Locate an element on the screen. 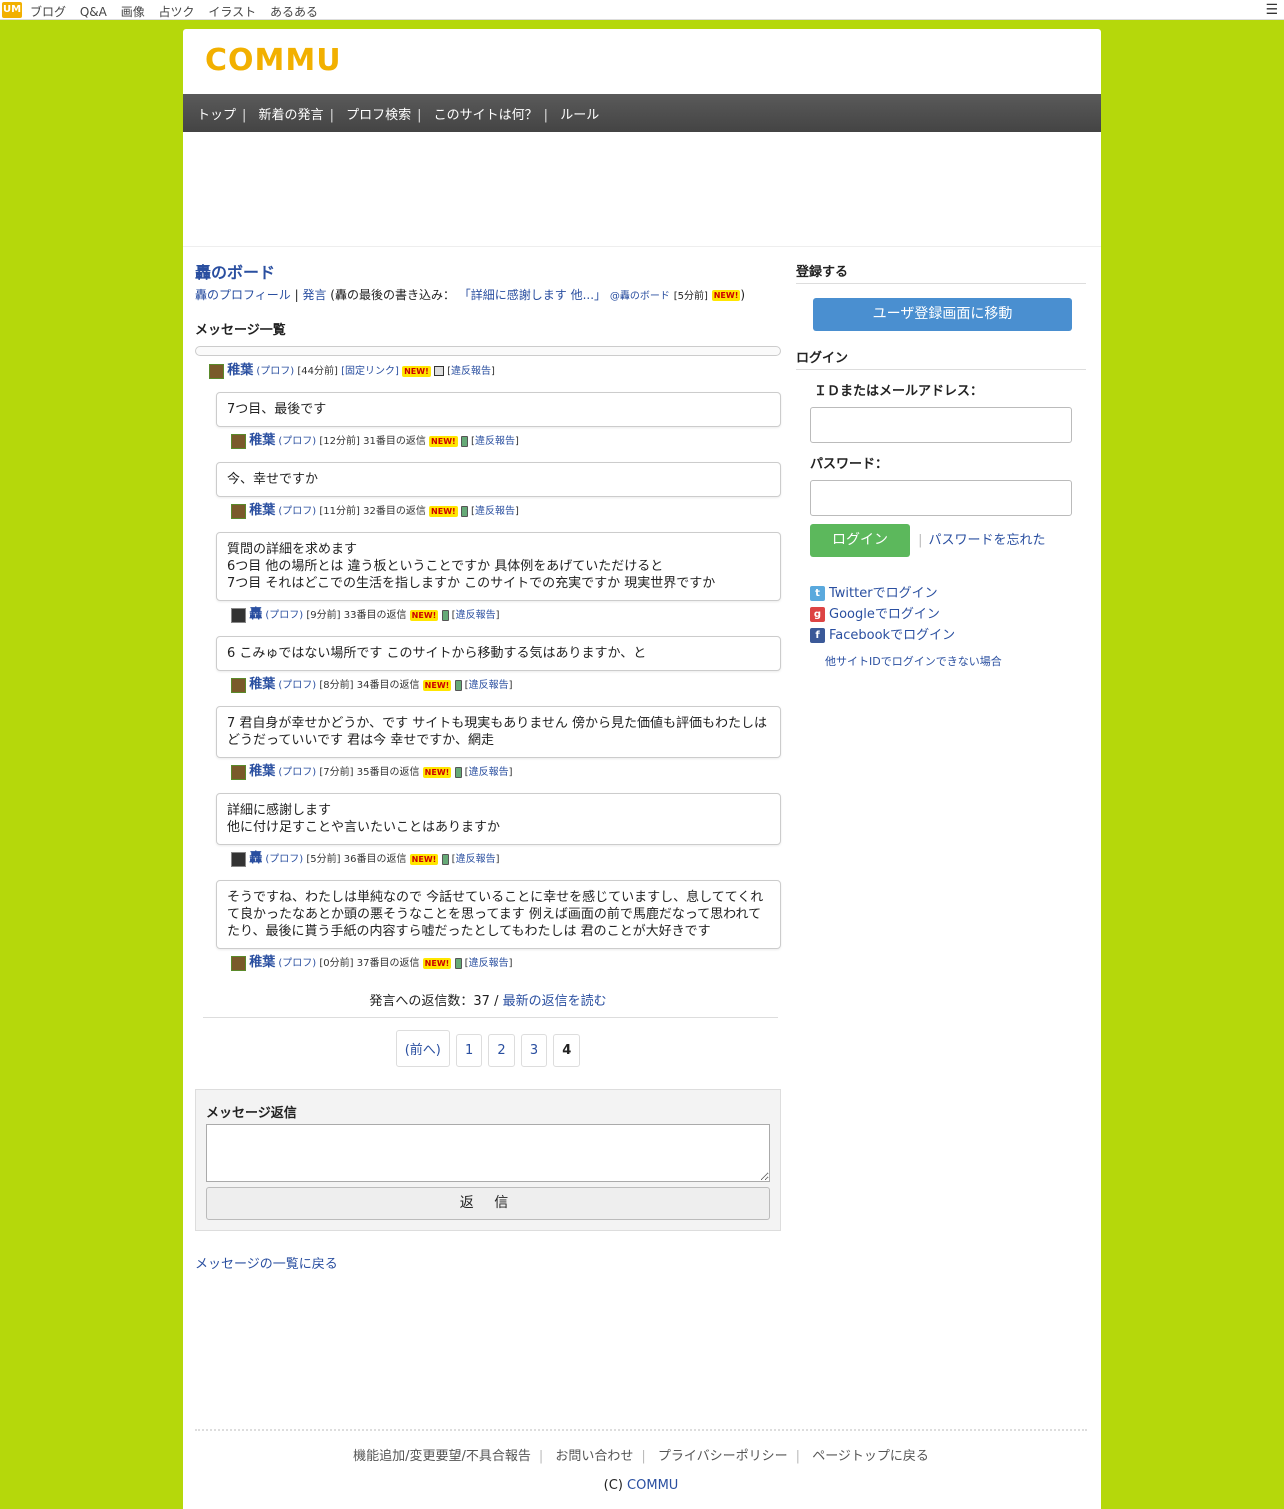 The height and width of the screenshot is (1509, 1284). latest-replies-link: 最新の返信を読む is located at coordinates (555, 1001).